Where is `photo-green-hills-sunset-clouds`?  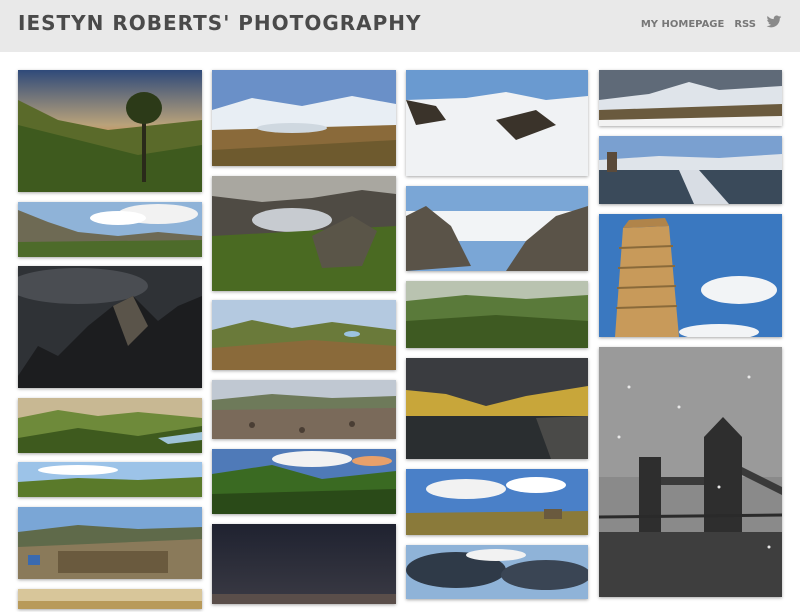 photo-green-hills-sunset-clouds is located at coordinates (304, 481).